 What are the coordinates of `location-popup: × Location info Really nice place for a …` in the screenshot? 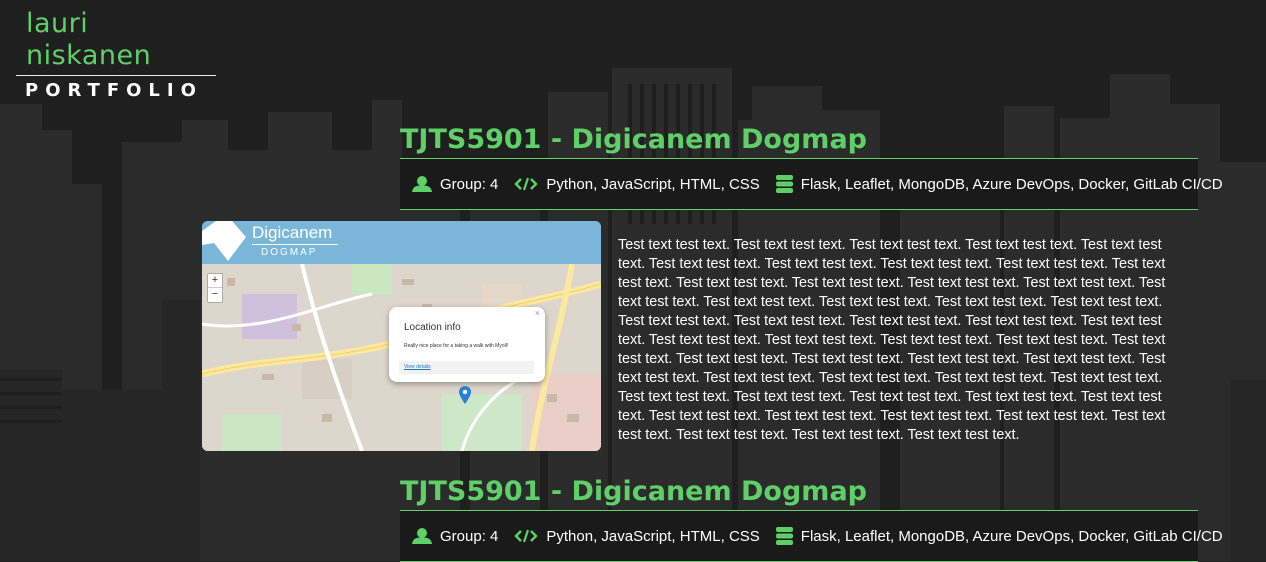 It's located at (467, 344).